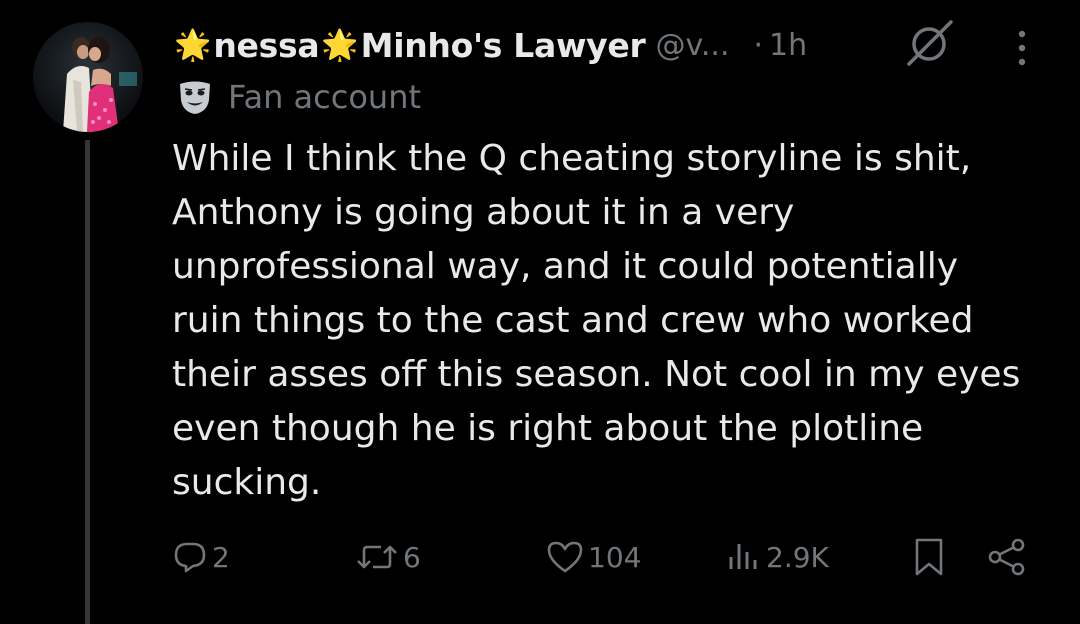 Image resolution: width=1080 pixels, height=624 pixels. Describe the element at coordinates (266, 45) in the screenshot. I see `display-name-part: nessa` at that location.